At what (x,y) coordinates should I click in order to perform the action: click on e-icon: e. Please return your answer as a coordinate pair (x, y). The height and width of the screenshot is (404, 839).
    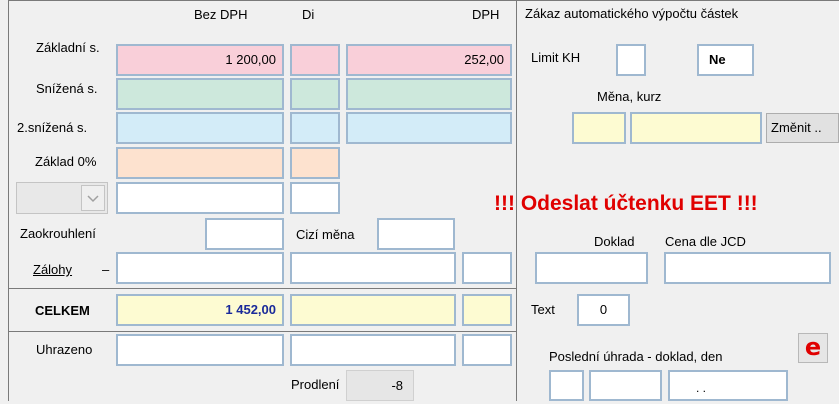
    Looking at the image, I should click on (813, 347).